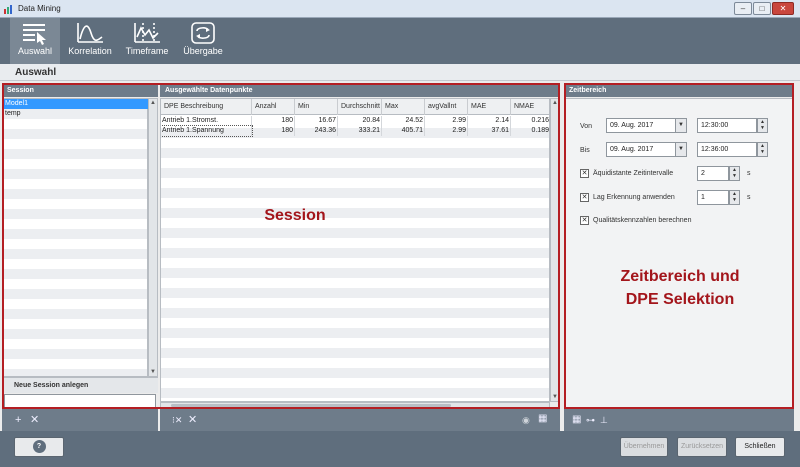 Image resolution: width=800 pixels, height=467 pixels. What do you see at coordinates (203, 33) in the screenshot?
I see `transfer-arrows-icon` at bounding box center [203, 33].